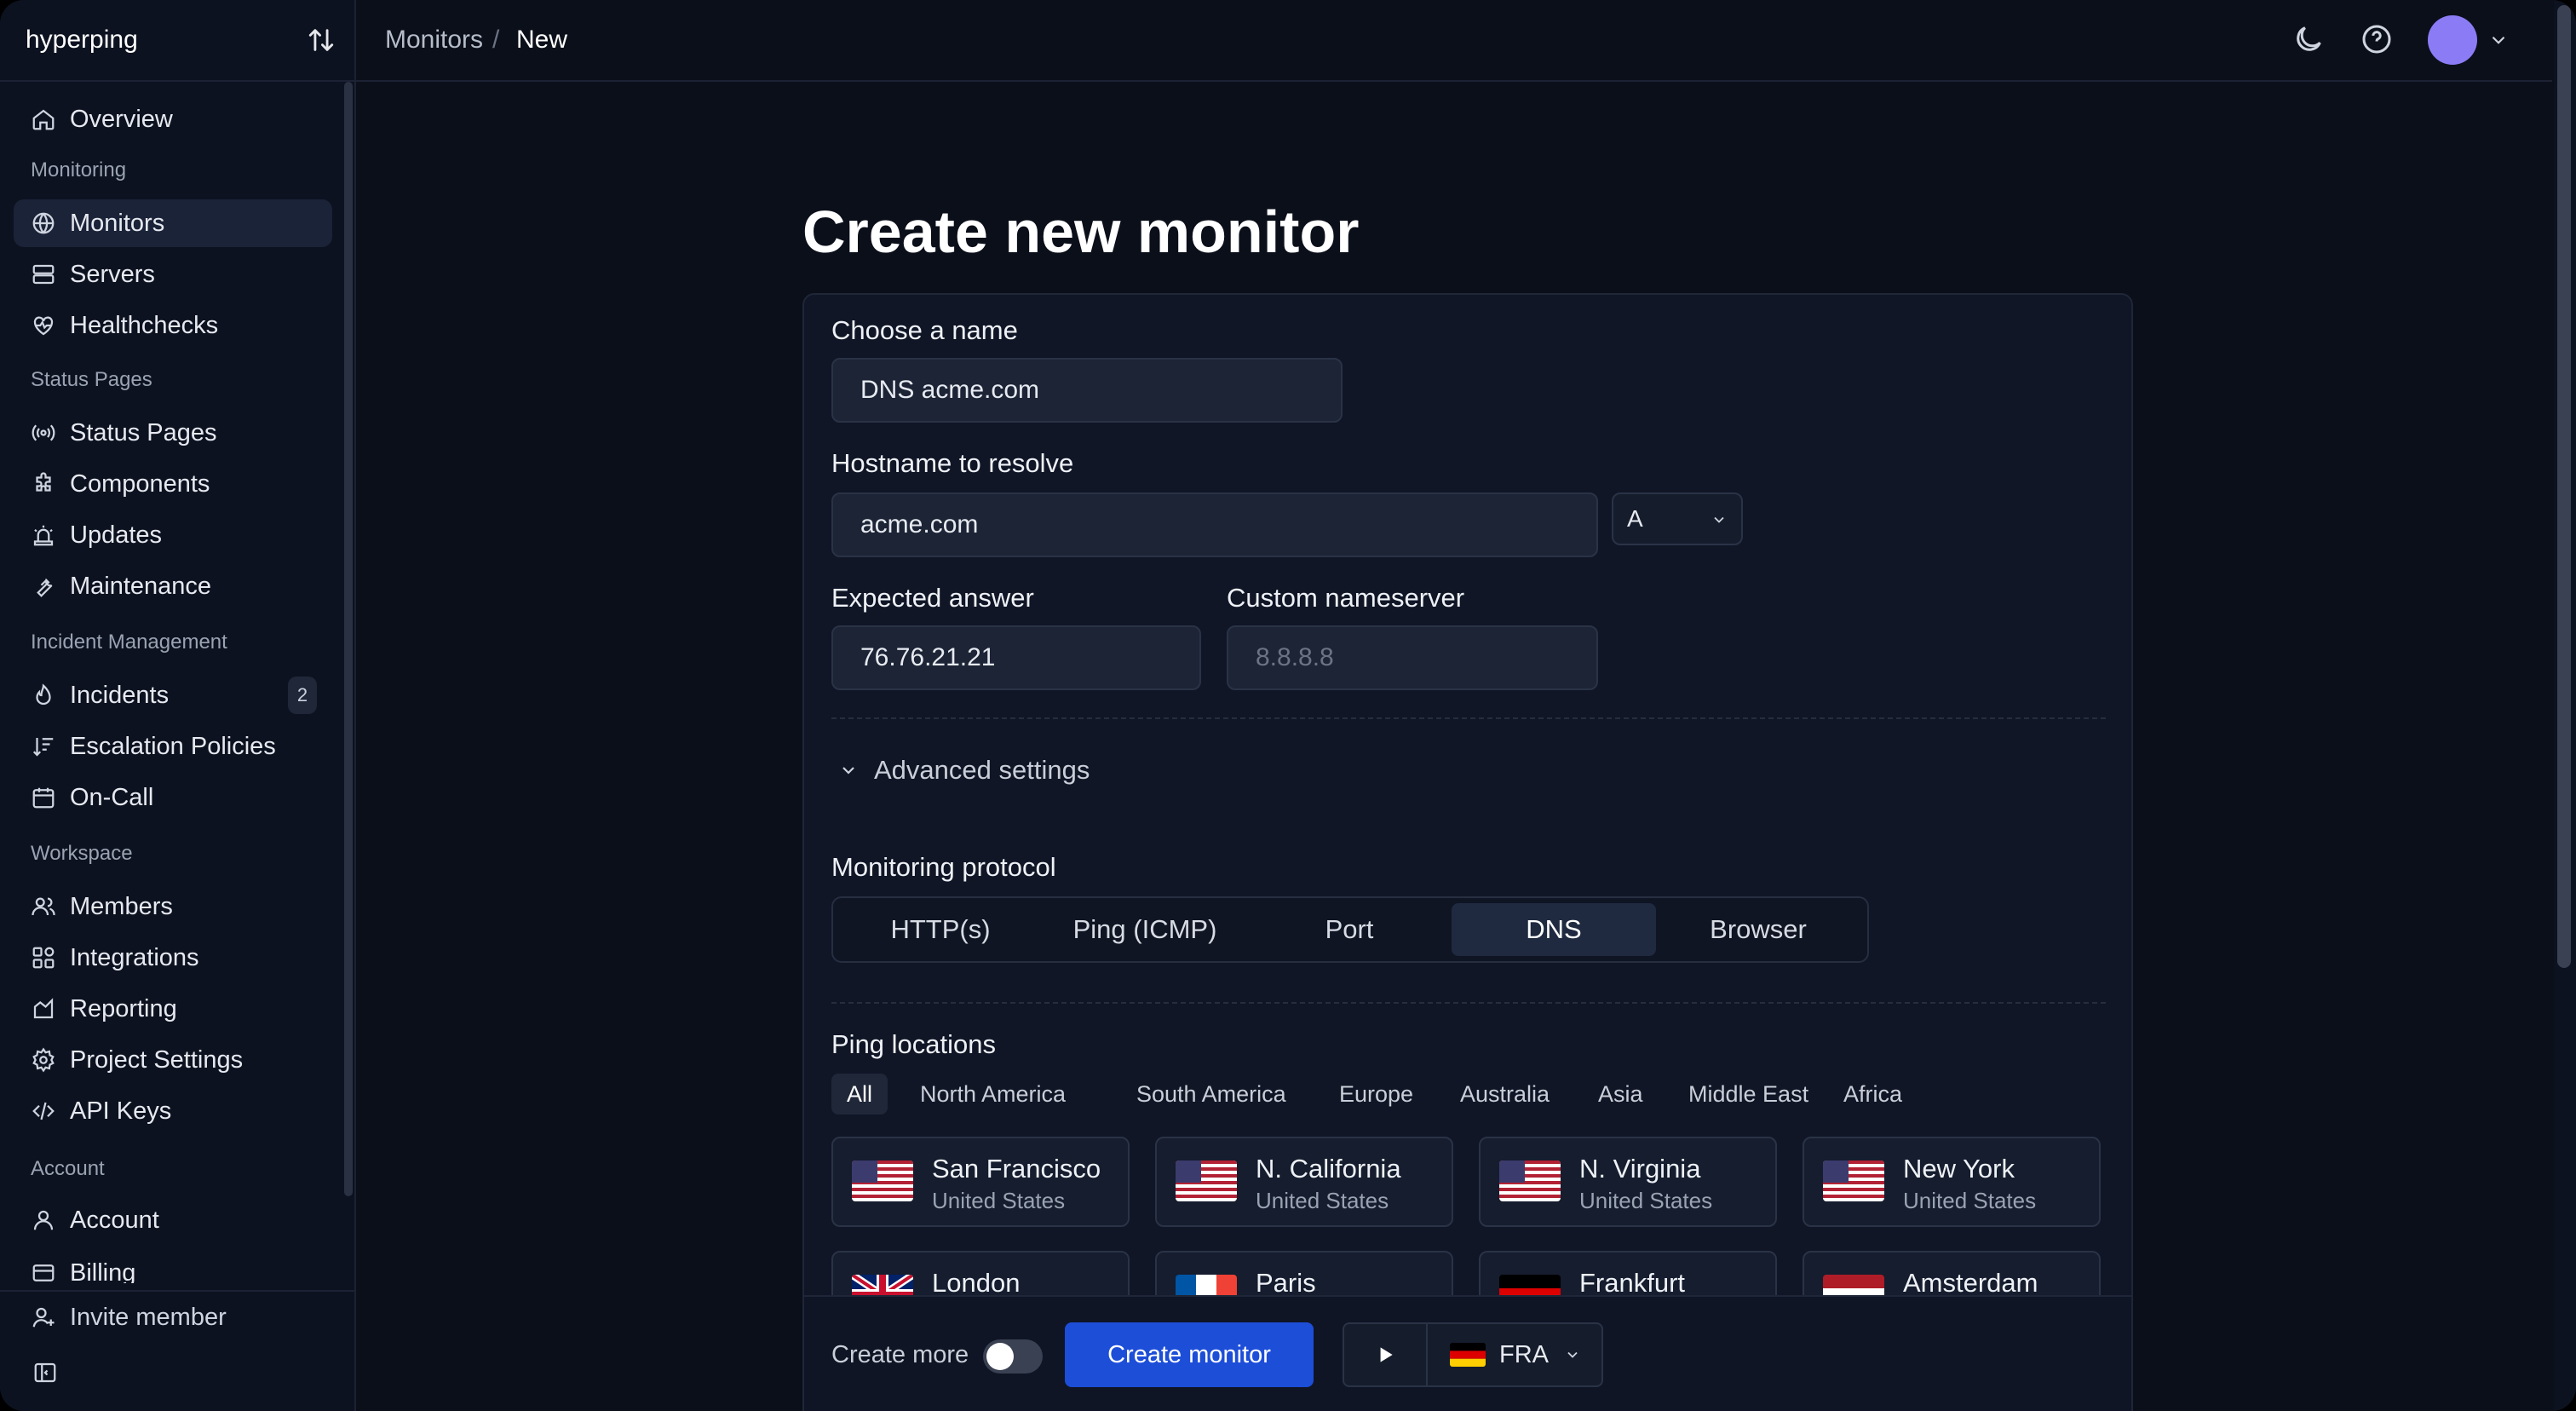 Image resolution: width=2576 pixels, height=1411 pixels. What do you see at coordinates (1386, 1354) in the screenshot?
I see `run-test-button` at bounding box center [1386, 1354].